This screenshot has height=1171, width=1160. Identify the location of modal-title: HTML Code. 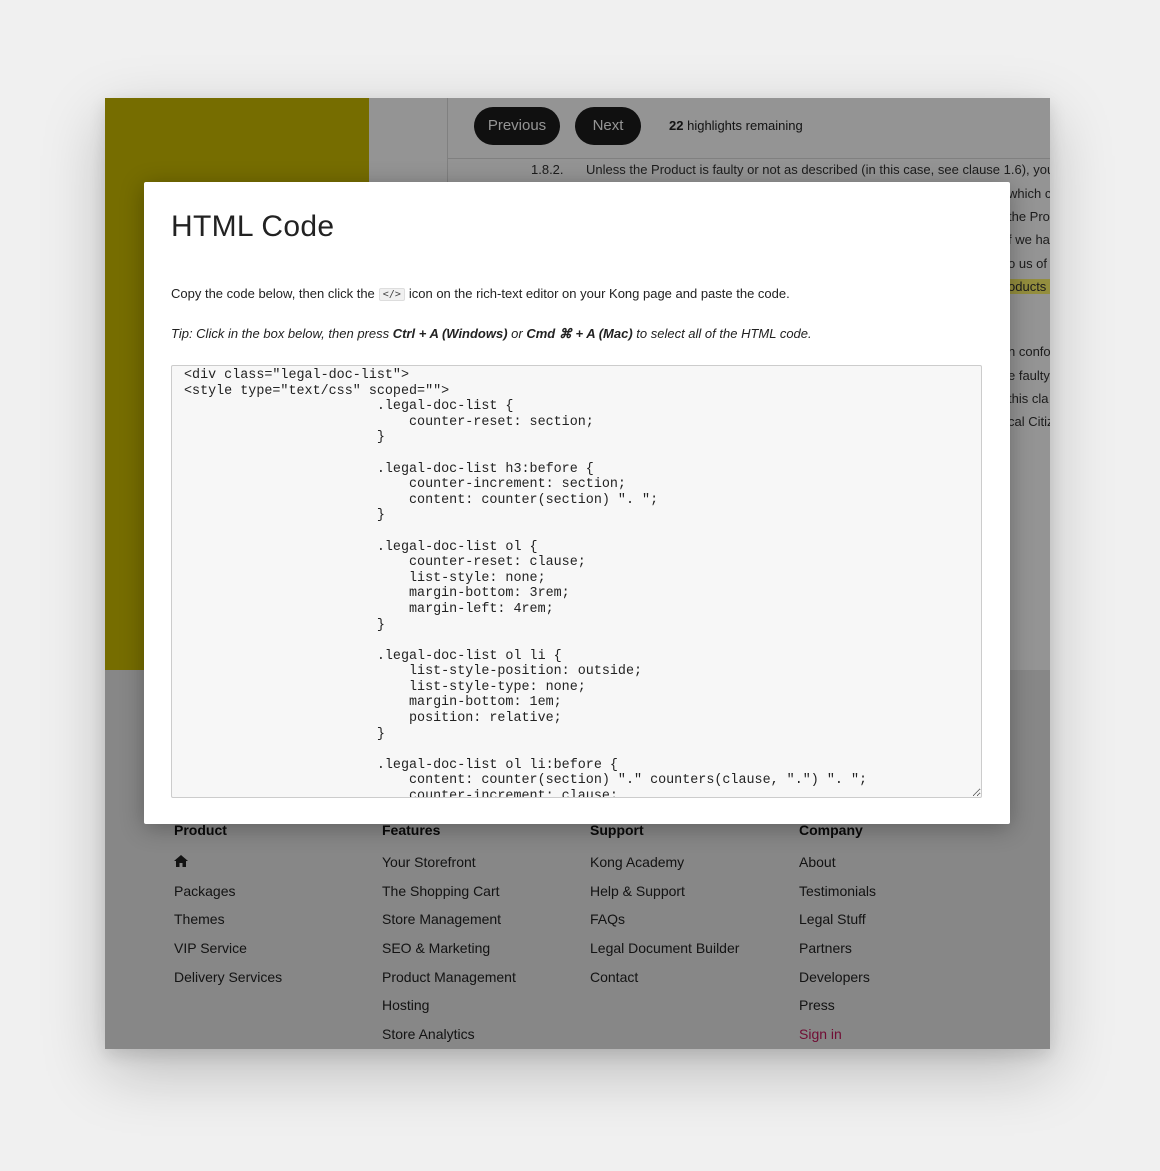
(253, 226).